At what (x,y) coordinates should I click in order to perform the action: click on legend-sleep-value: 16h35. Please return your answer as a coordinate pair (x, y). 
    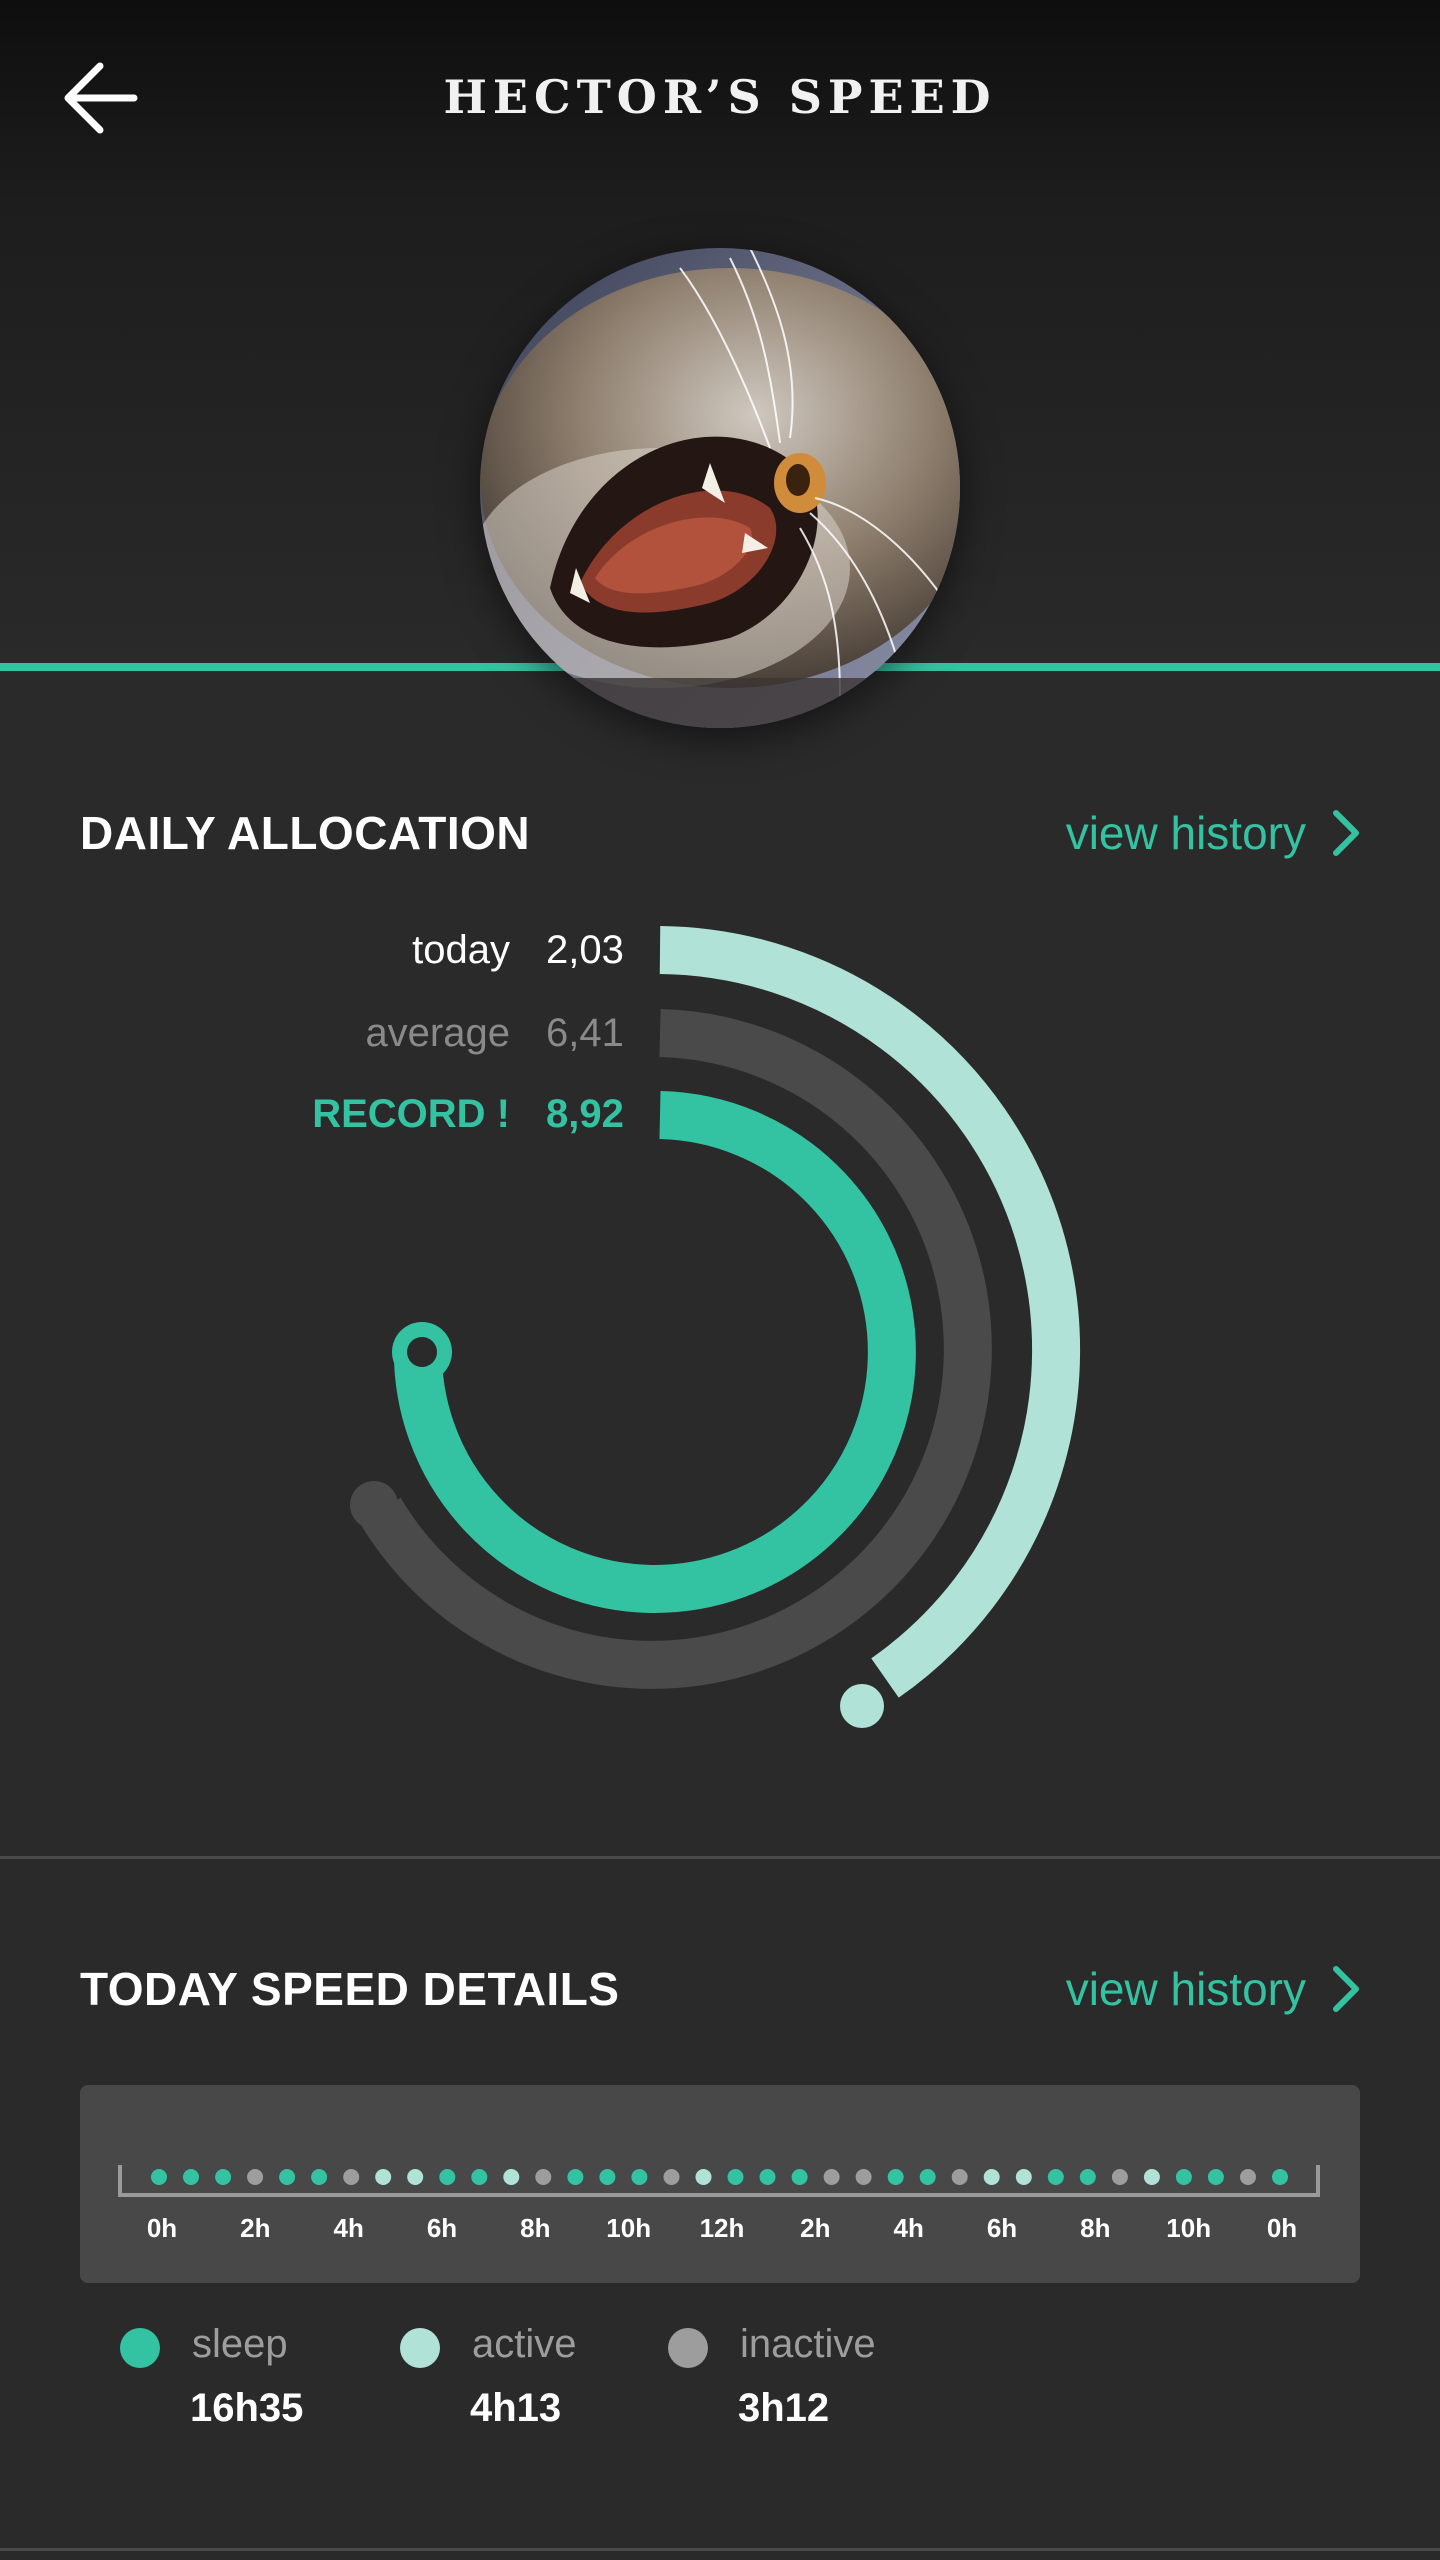
    Looking at the image, I should click on (247, 2408).